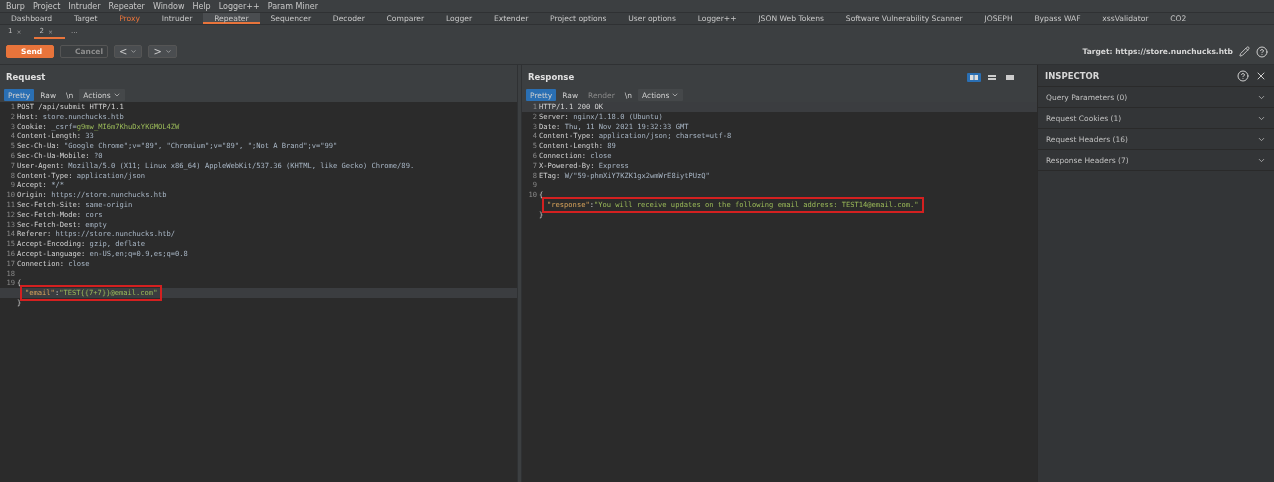 This screenshot has height=482, width=1274. What do you see at coordinates (239, 6) in the screenshot?
I see `menu-item: Logger++` at bounding box center [239, 6].